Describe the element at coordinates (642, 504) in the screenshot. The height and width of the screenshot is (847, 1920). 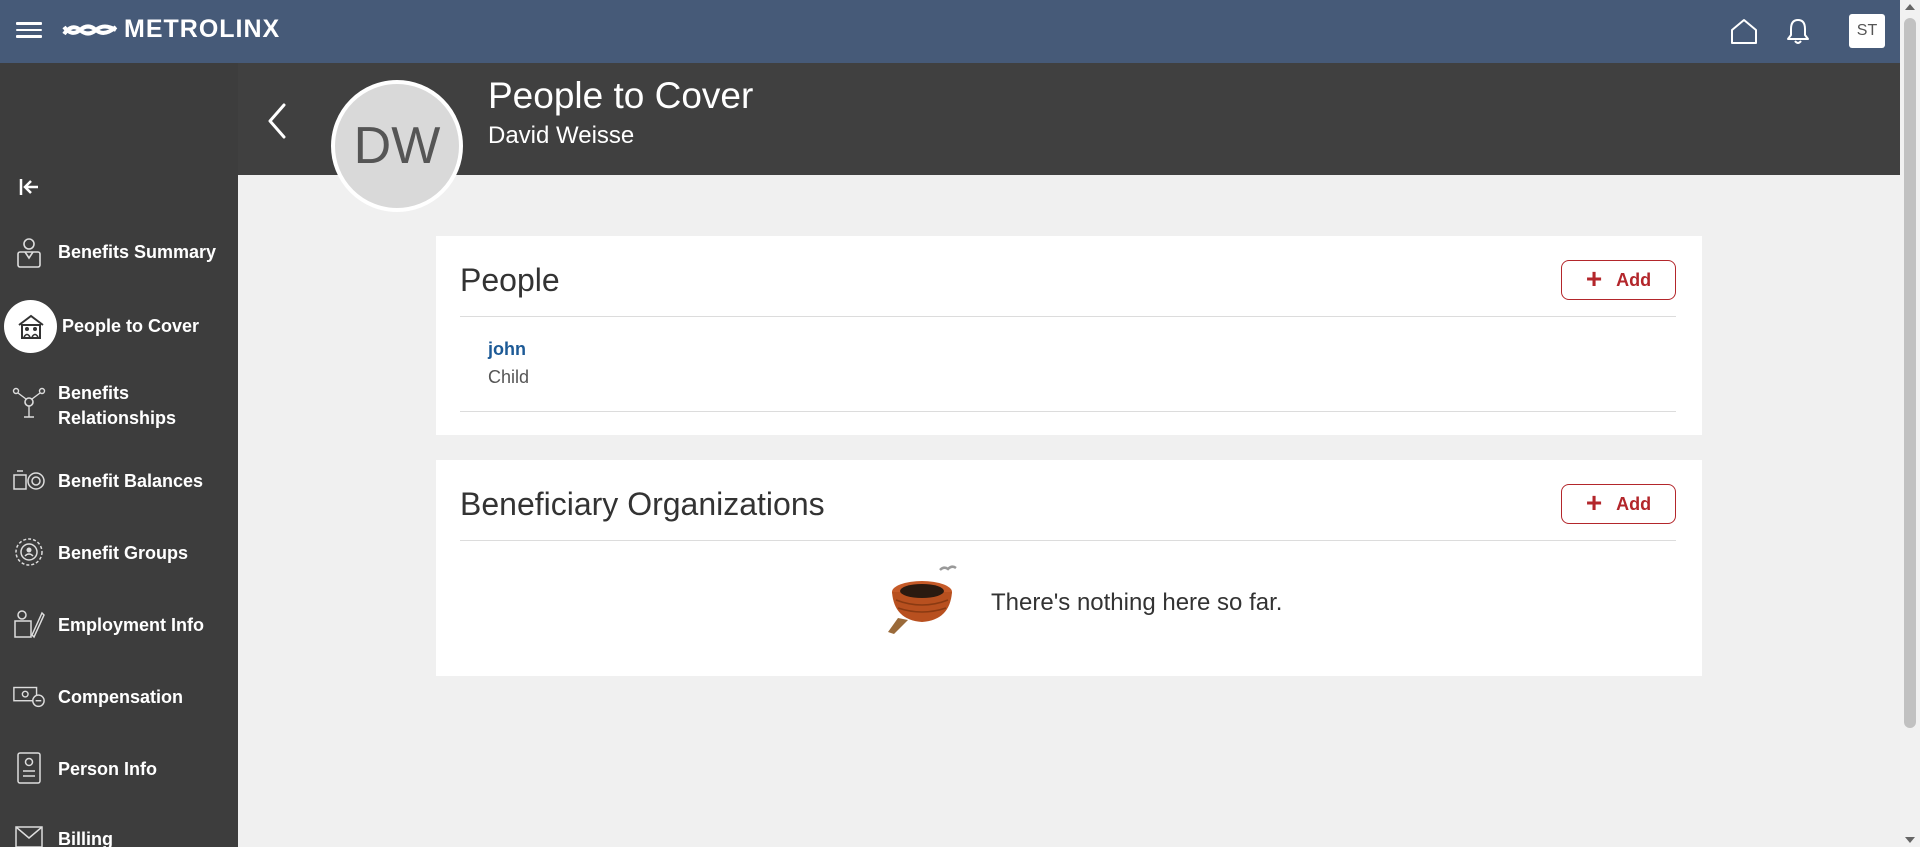
I see `beneficiary-organizations-title: Beneficiary Organizations` at that location.